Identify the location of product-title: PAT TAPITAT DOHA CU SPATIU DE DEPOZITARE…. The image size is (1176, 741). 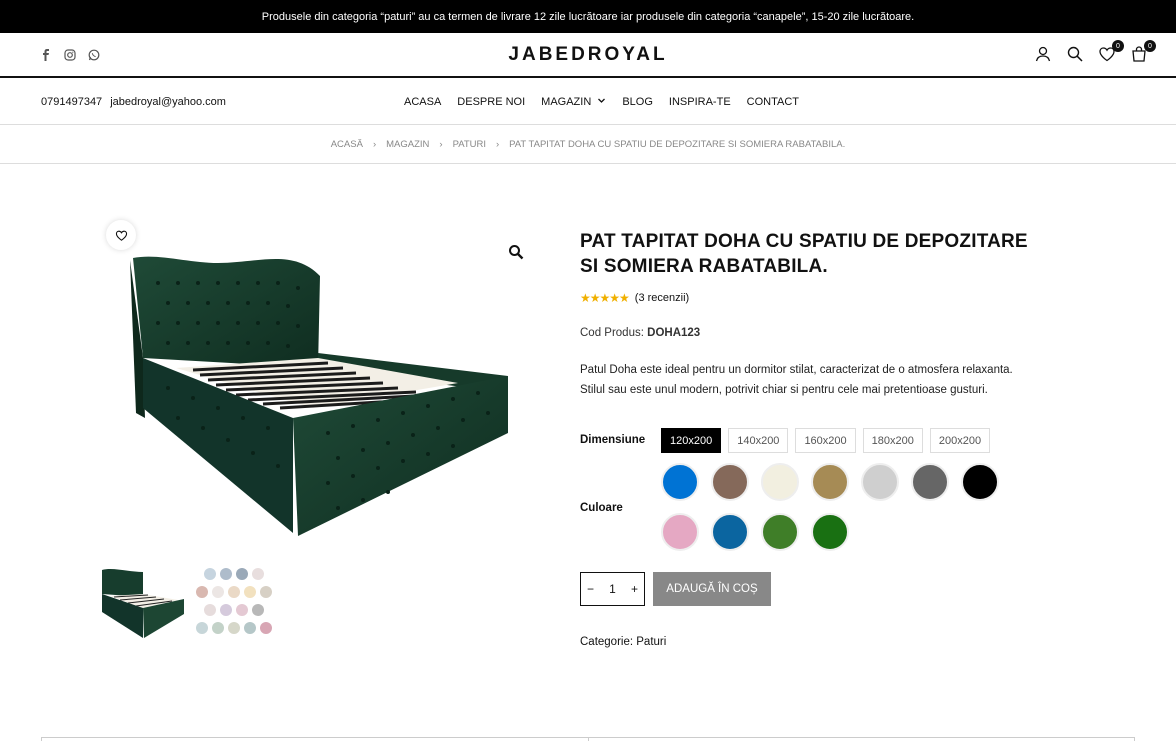
(804, 254).